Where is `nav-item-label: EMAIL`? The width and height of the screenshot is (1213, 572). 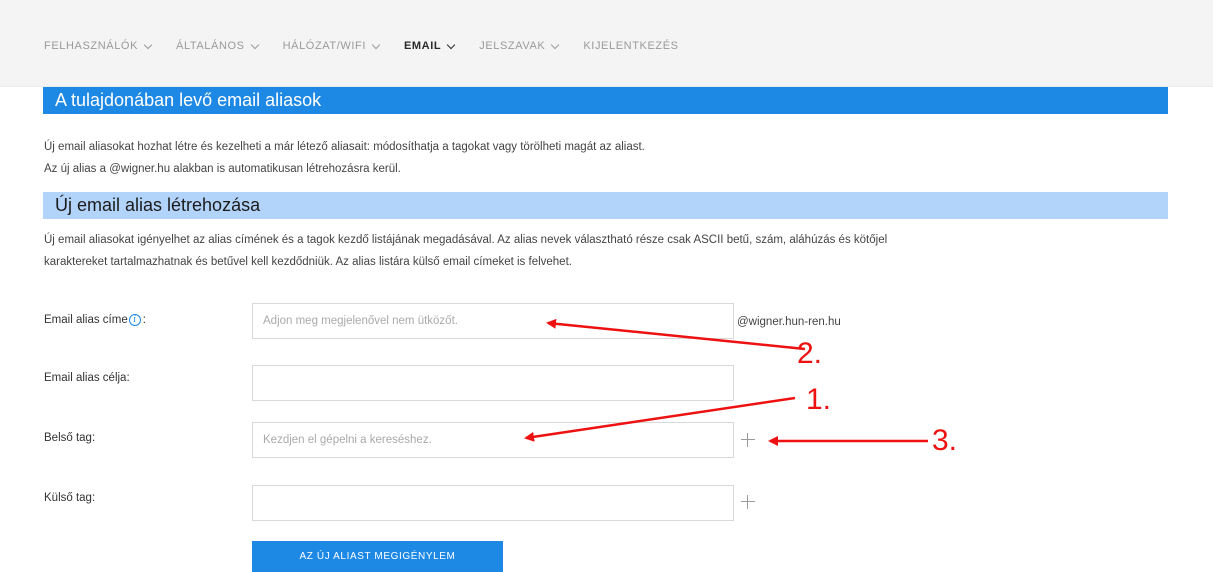
nav-item-label: EMAIL is located at coordinates (422, 46).